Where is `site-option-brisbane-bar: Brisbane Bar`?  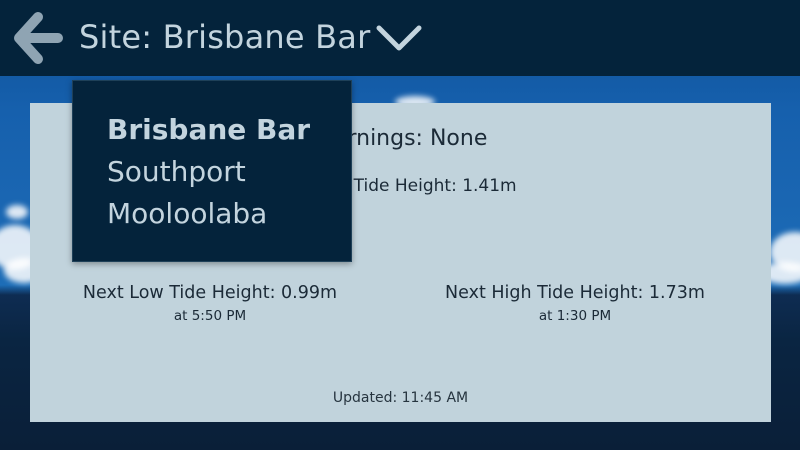 site-option-brisbane-bar: Brisbane Bar is located at coordinates (229, 130).